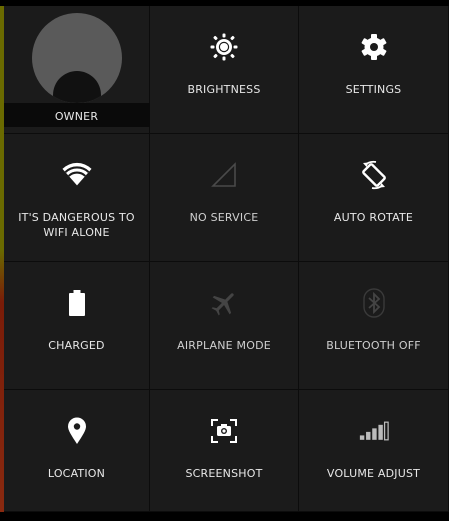 The image size is (449, 521). Describe the element at coordinates (224, 47) in the screenshot. I see `brightness-icon` at that location.